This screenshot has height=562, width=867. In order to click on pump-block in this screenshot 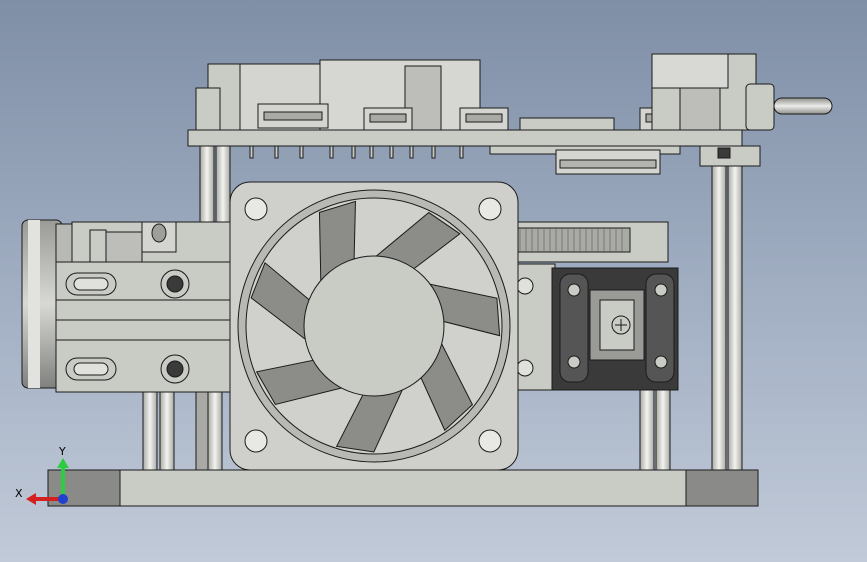, I will do `click(147, 307)`.